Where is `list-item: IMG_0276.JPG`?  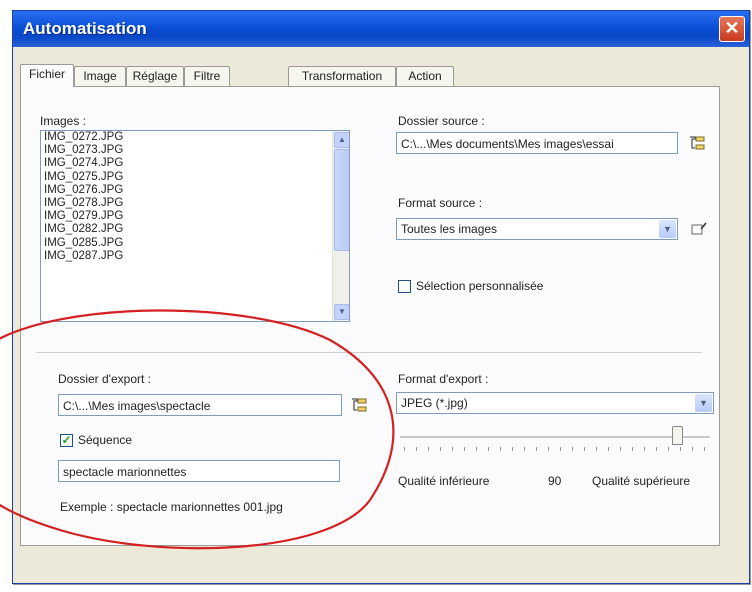
list-item: IMG_0276.JPG is located at coordinates (195, 190).